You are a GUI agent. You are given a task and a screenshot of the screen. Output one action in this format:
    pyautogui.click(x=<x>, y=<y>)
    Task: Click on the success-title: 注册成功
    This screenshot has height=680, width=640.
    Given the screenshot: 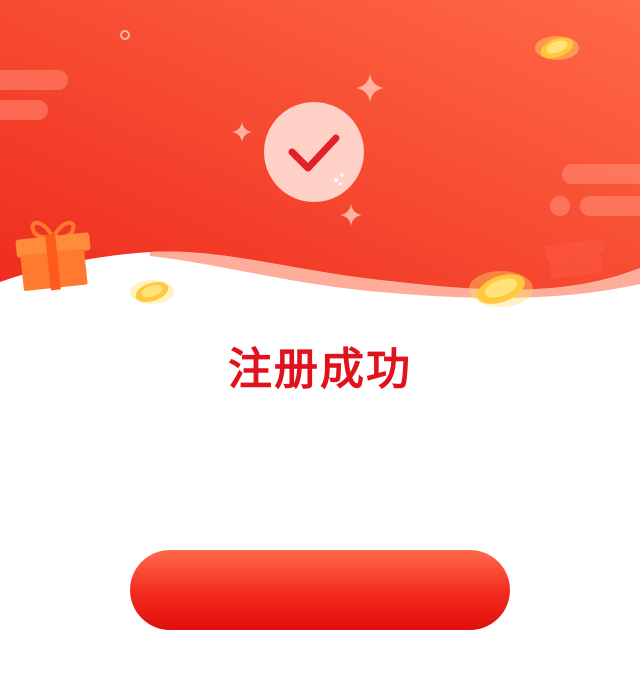 What is the action you would take?
    pyautogui.click(x=320, y=369)
    